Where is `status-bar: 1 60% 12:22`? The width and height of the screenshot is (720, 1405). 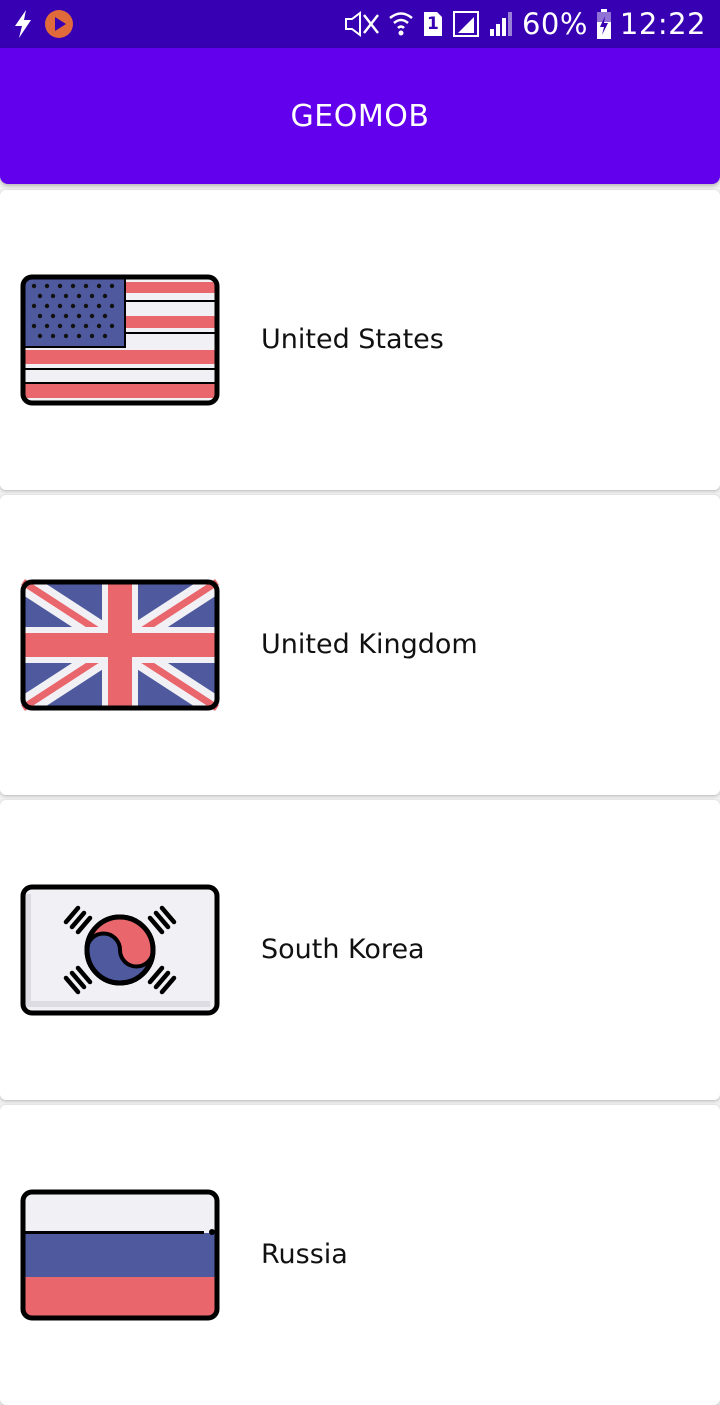 status-bar: 1 60% 12:22 is located at coordinates (360, 24).